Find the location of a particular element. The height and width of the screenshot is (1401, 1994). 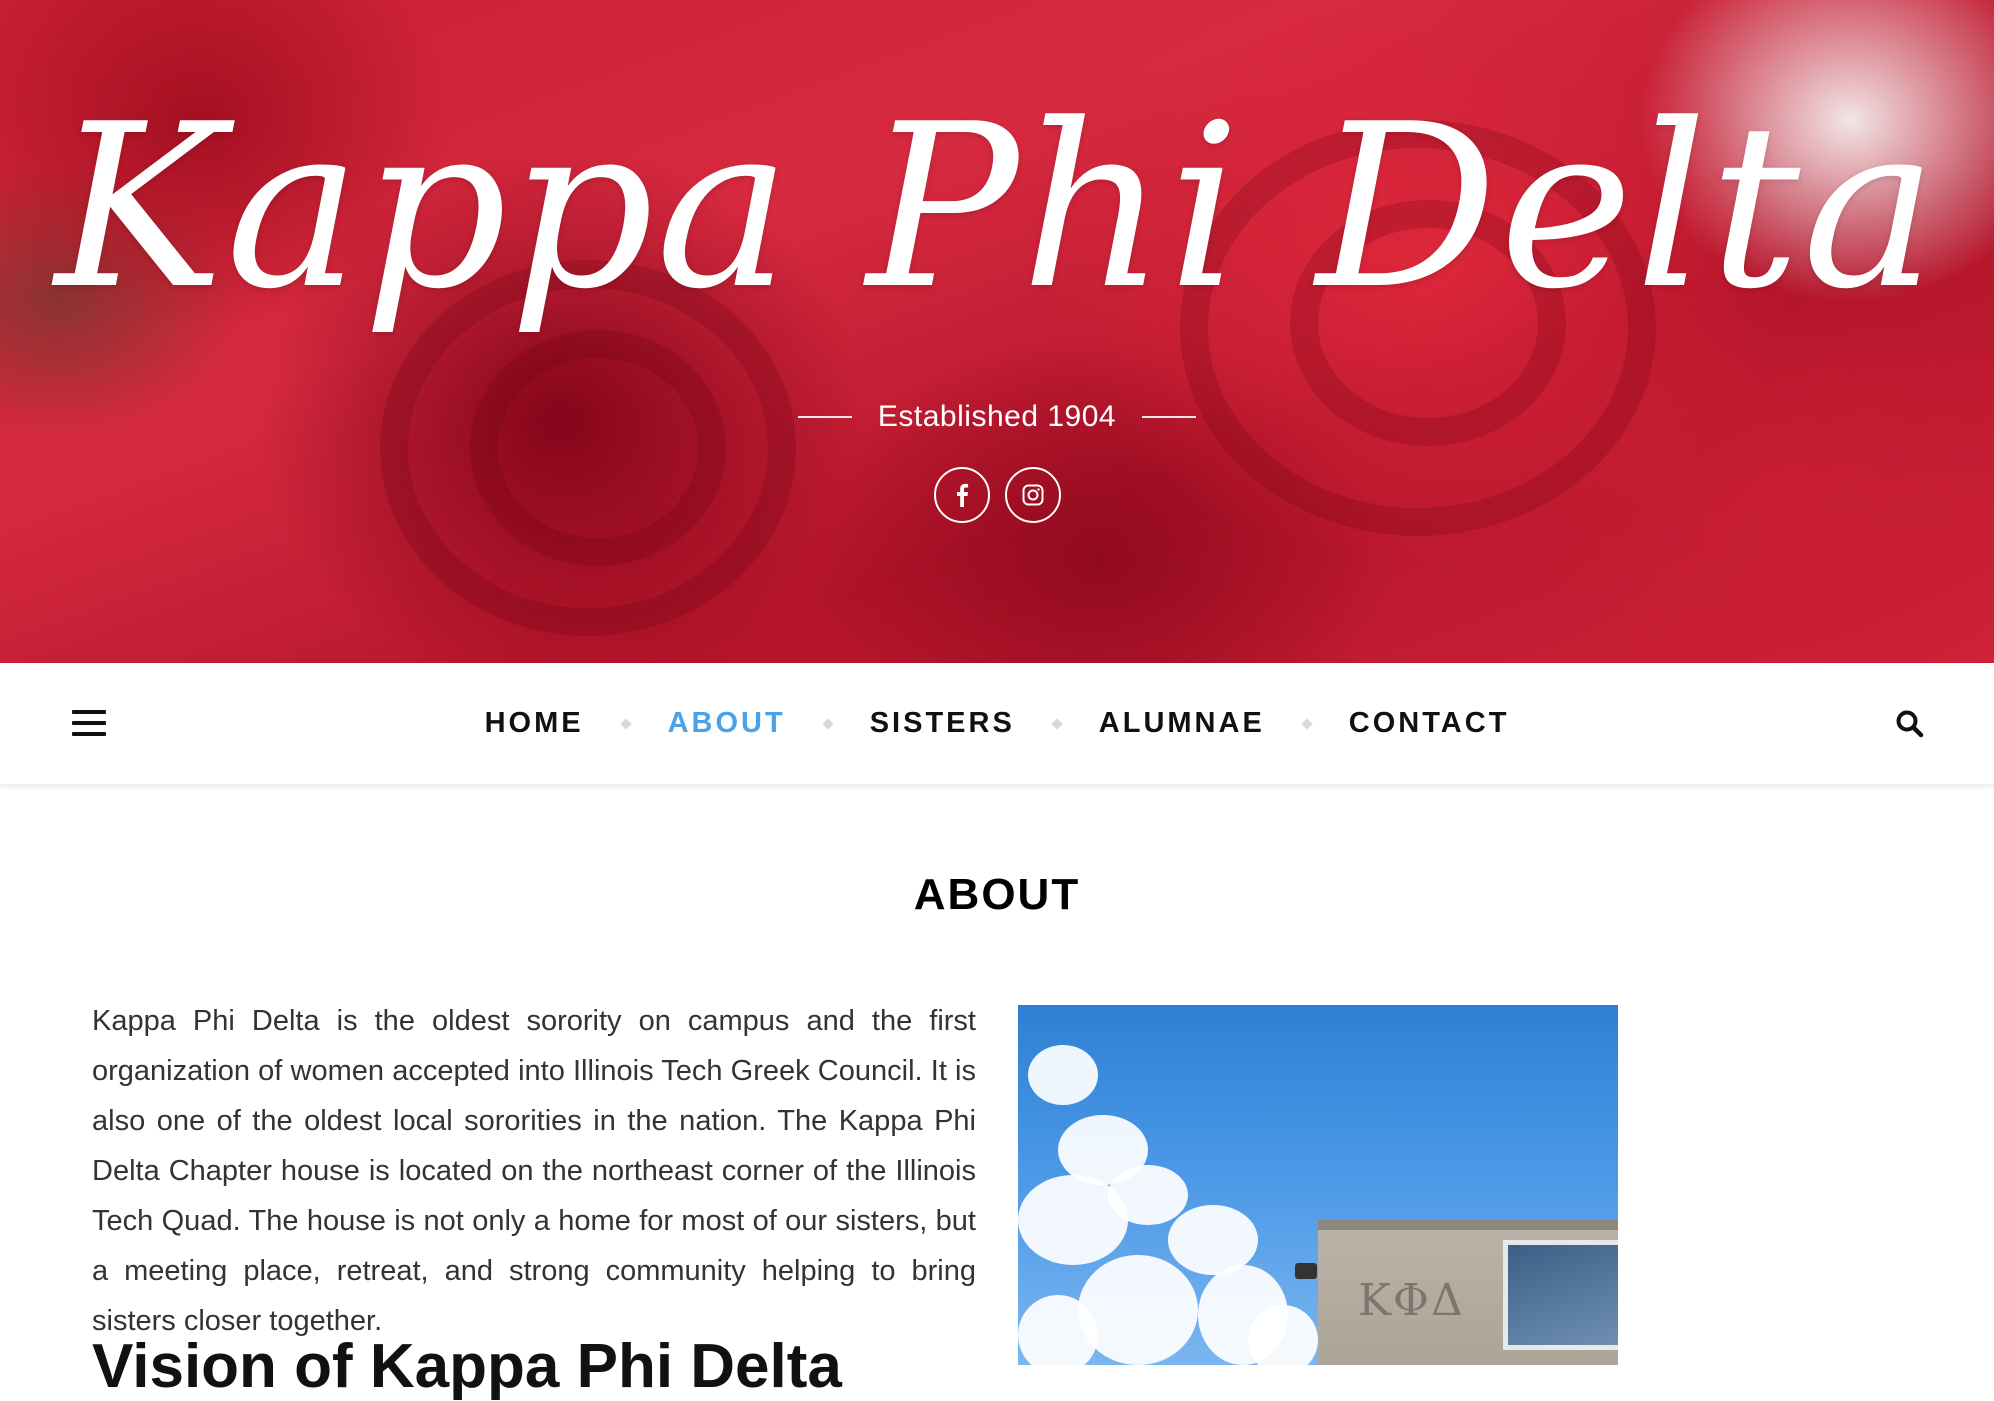

site-tagline: Established 1904 is located at coordinates (997, 416).